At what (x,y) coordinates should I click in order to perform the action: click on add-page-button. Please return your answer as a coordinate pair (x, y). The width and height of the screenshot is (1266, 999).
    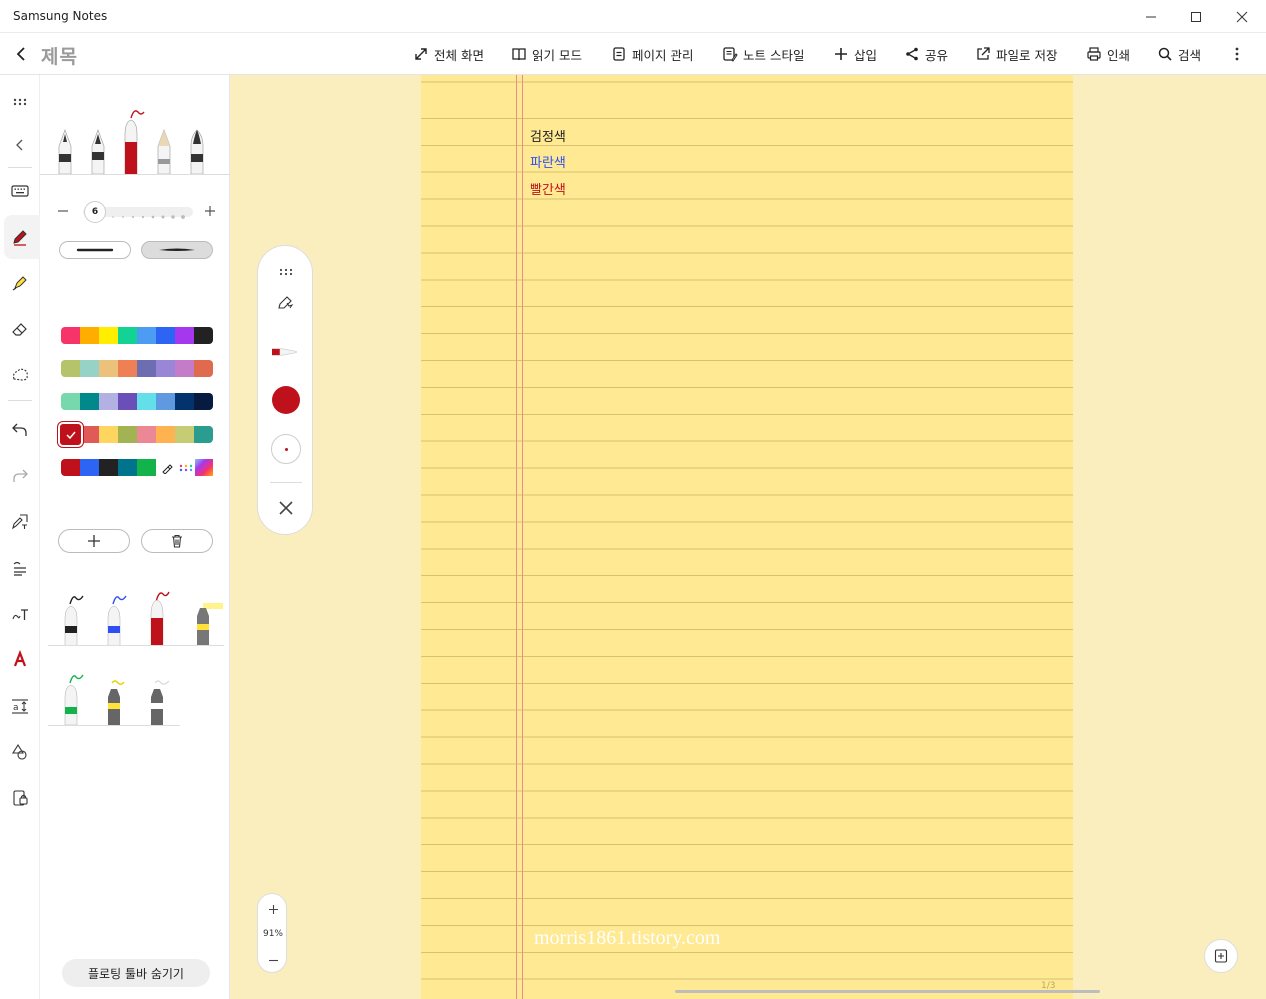
    Looking at the image, I should click on (1221, 956).